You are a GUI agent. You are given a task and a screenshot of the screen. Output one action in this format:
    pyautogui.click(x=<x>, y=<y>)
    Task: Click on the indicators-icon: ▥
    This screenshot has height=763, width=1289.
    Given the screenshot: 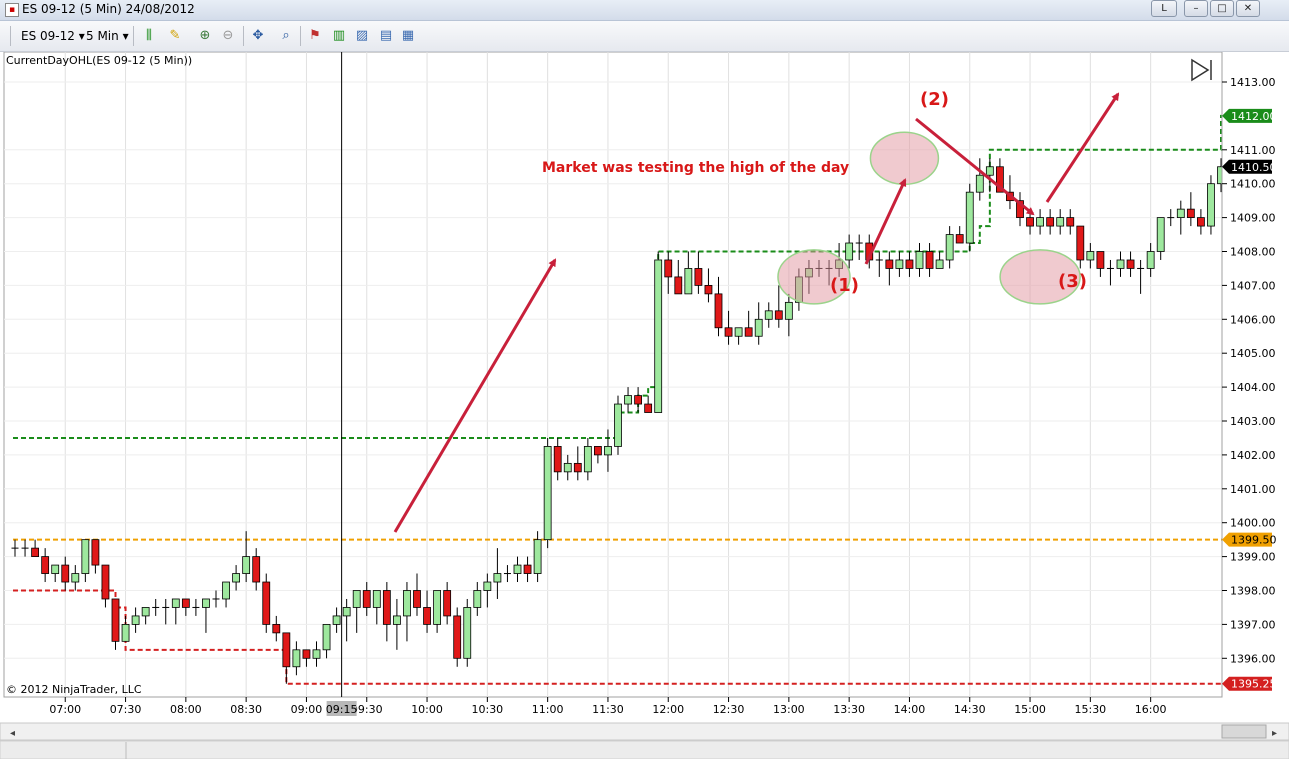 What is the action you would take?
    pyautogui.click(x=339, y=36)
    